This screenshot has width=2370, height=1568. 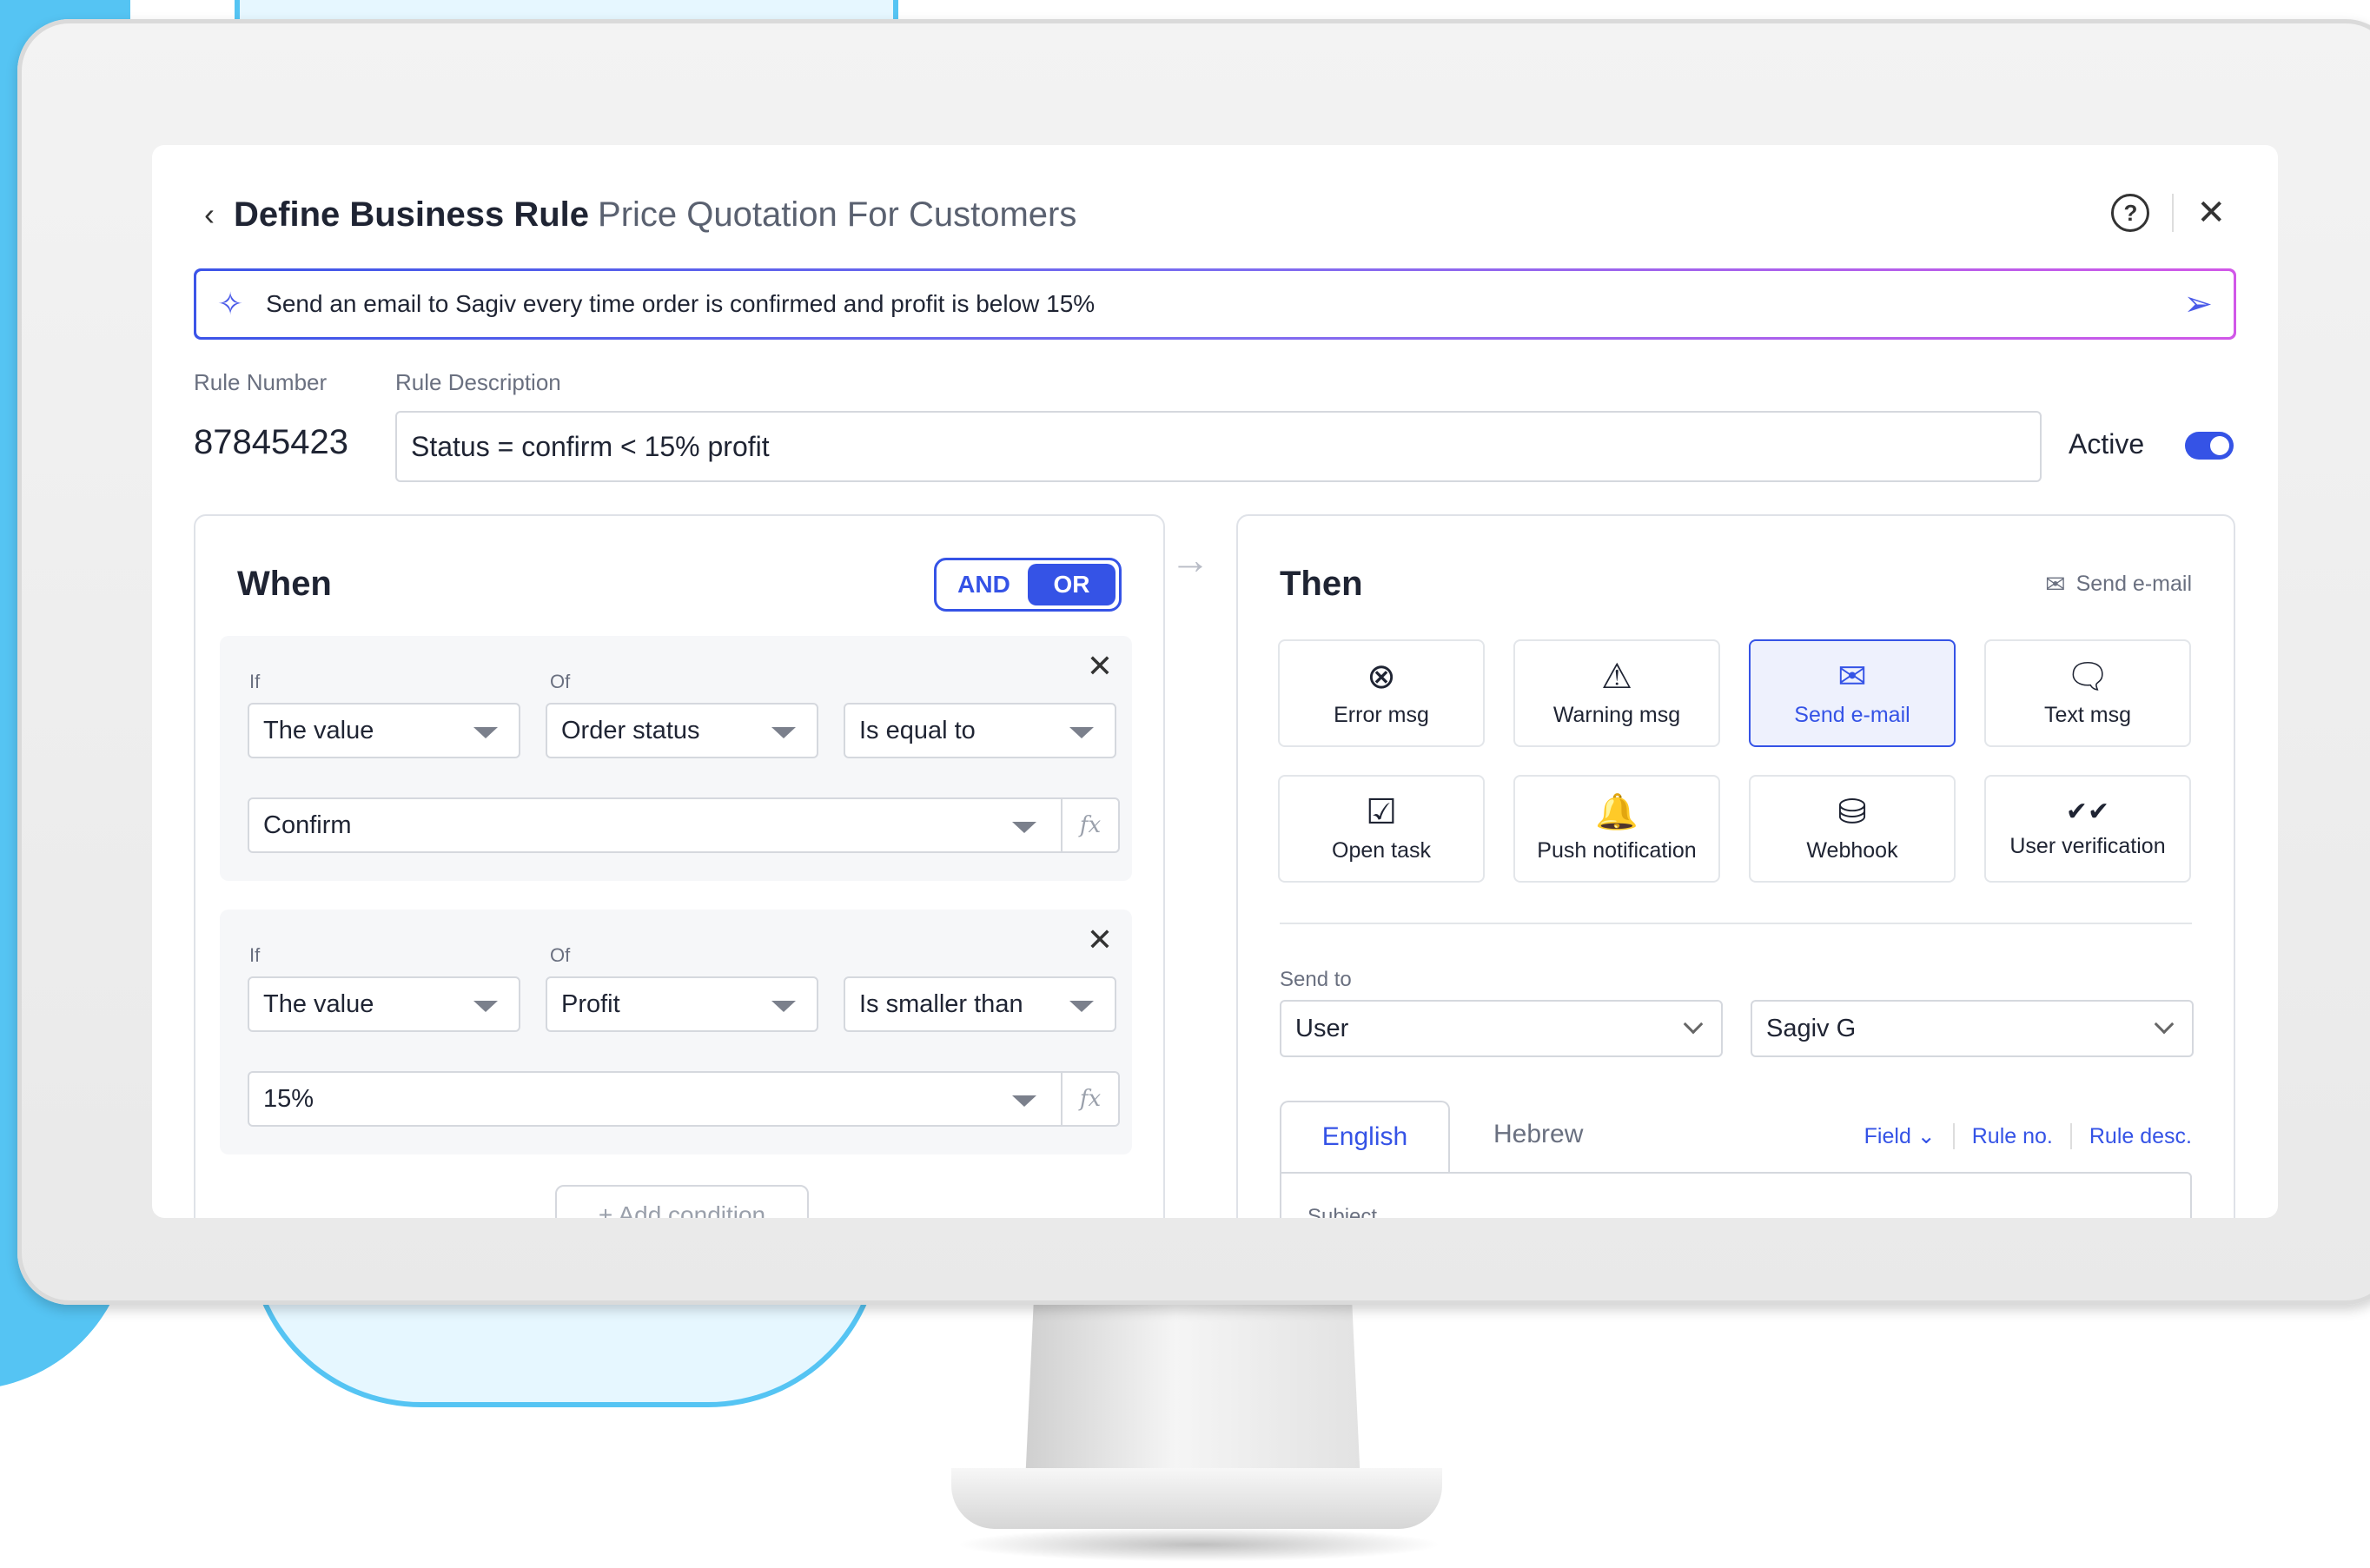 What do you see at coordinates (2168, 213) in the screenshot?
I see `header-actions: ? ✕` at bounding box center [2168, 213].